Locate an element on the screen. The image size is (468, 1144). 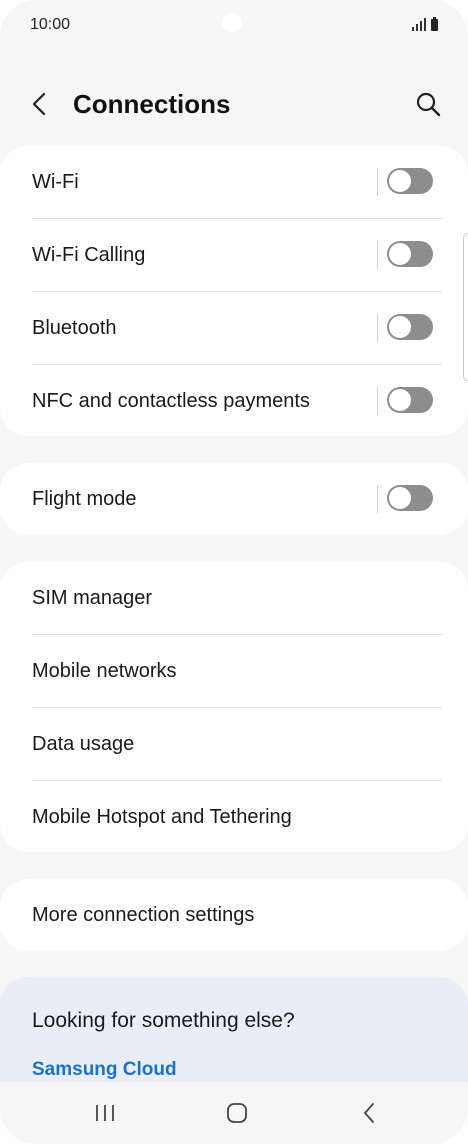
recents-icon is located at coordinates (105, 1113).